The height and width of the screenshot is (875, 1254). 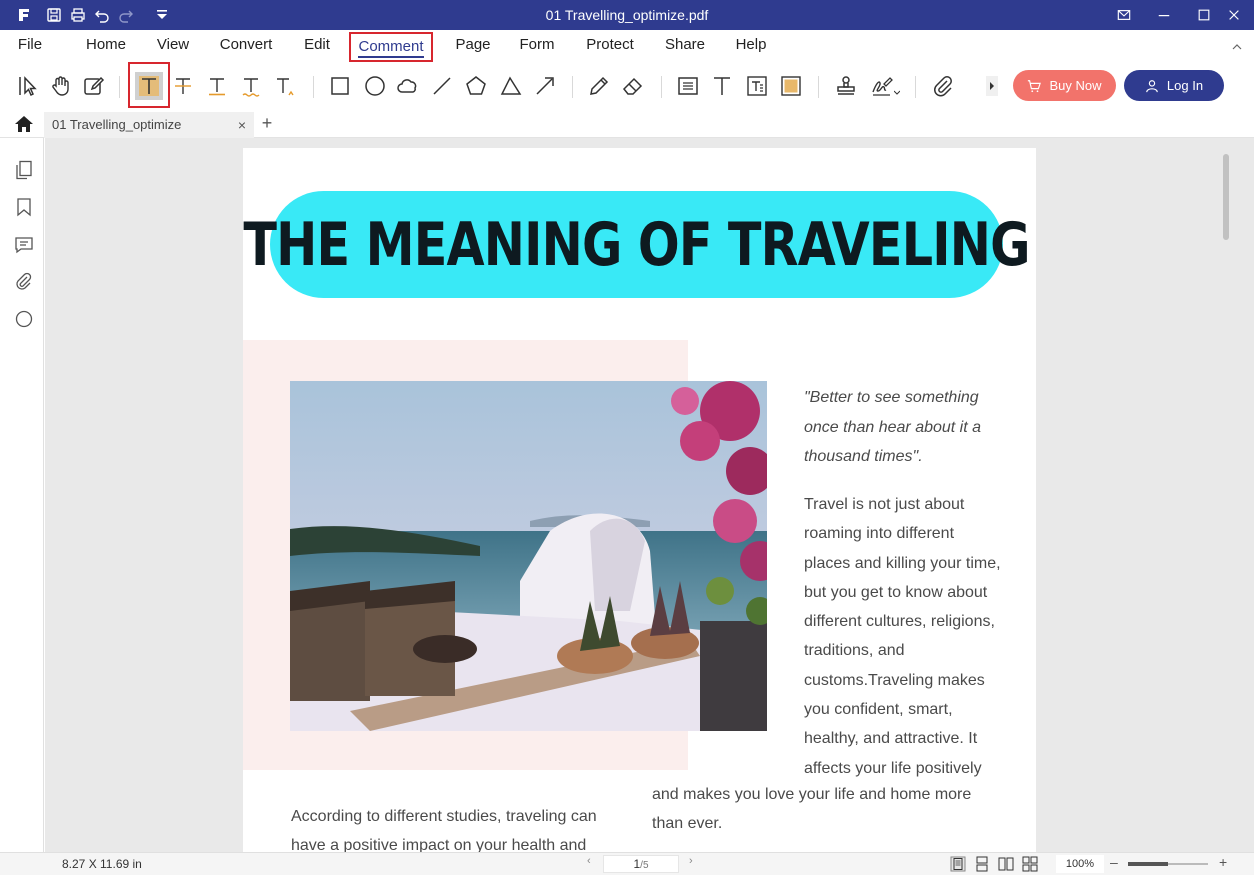 I want to click on eraser-icon, so click(x=633, y=86).